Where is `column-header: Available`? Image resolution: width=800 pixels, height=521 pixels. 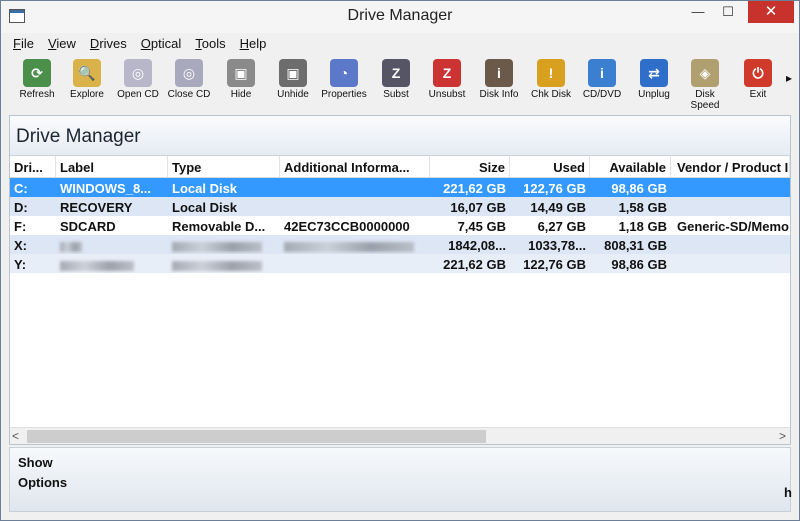
column-header: Available is located at coordinates (630, 166).